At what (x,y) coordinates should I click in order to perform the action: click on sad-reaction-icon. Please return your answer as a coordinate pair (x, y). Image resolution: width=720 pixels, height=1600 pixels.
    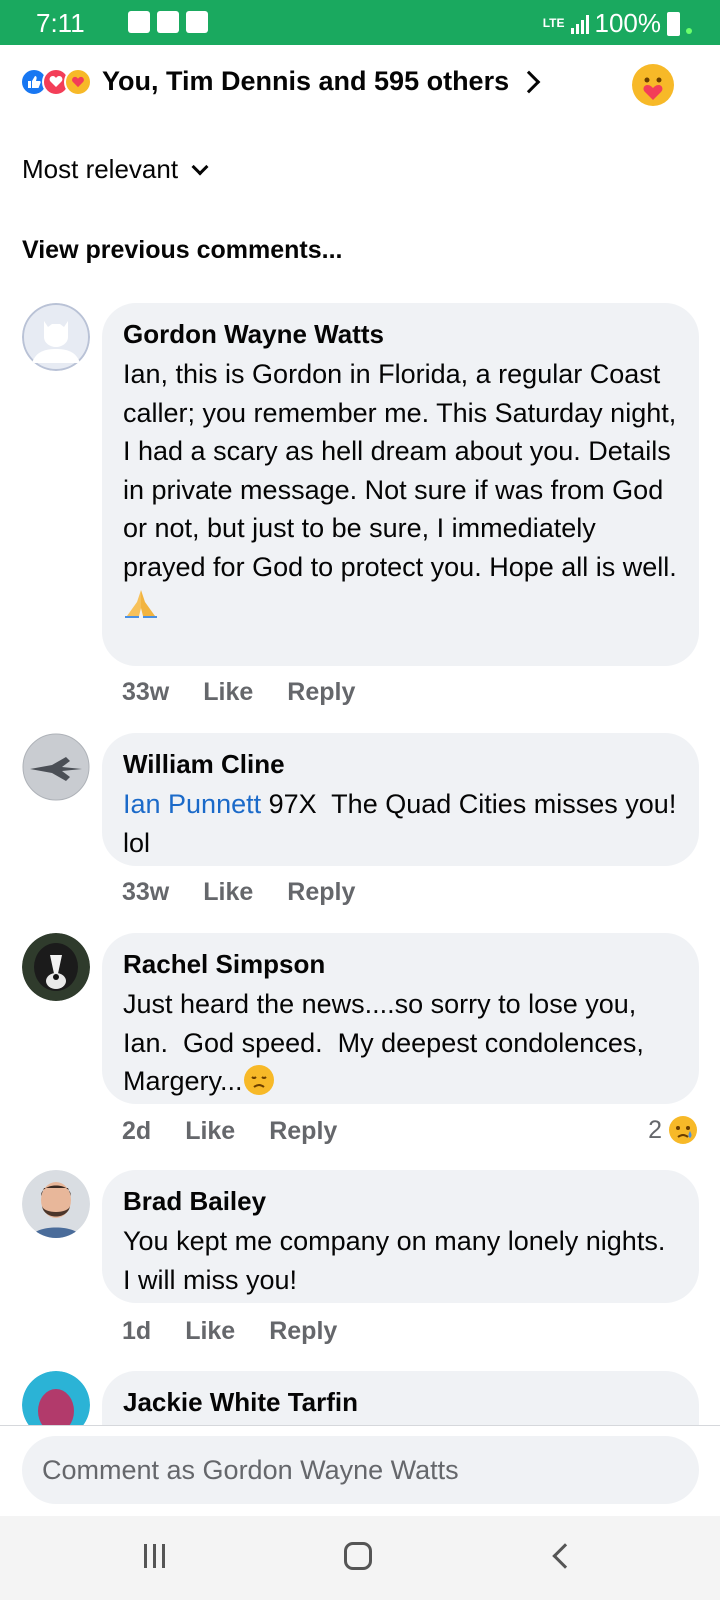
    Looking at the image, I should click on (683, 1130).